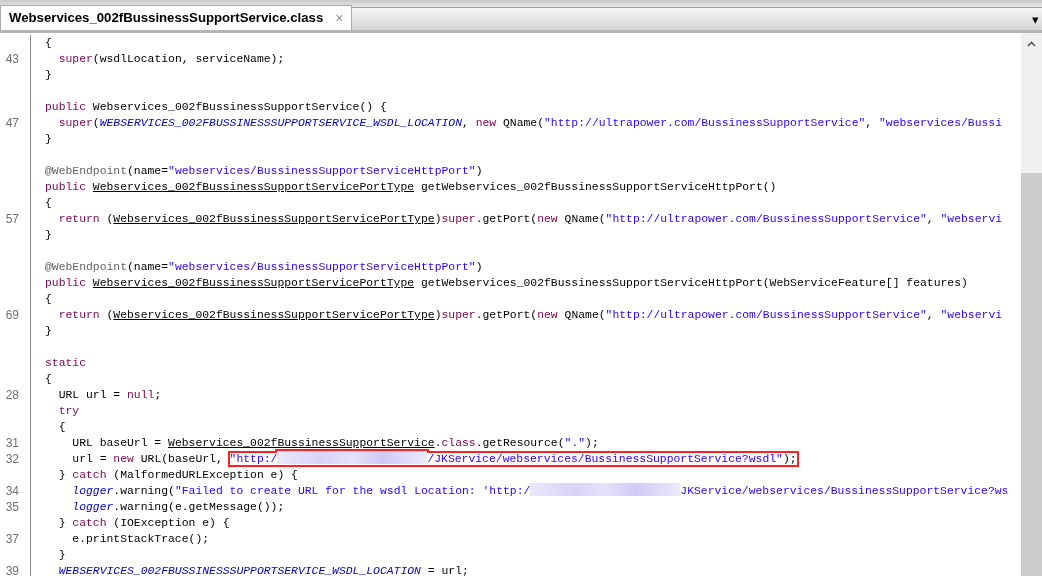 The height and width of the screenshot is (579, 1042). I want to click on code-line: } catch (IOException e) {, so click(143, 523).